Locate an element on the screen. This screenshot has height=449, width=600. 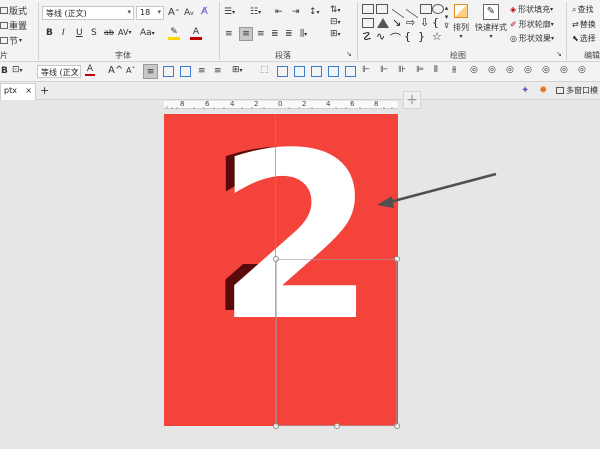
find-button: ⌕ 查找 is located at coordinates (582, 9).